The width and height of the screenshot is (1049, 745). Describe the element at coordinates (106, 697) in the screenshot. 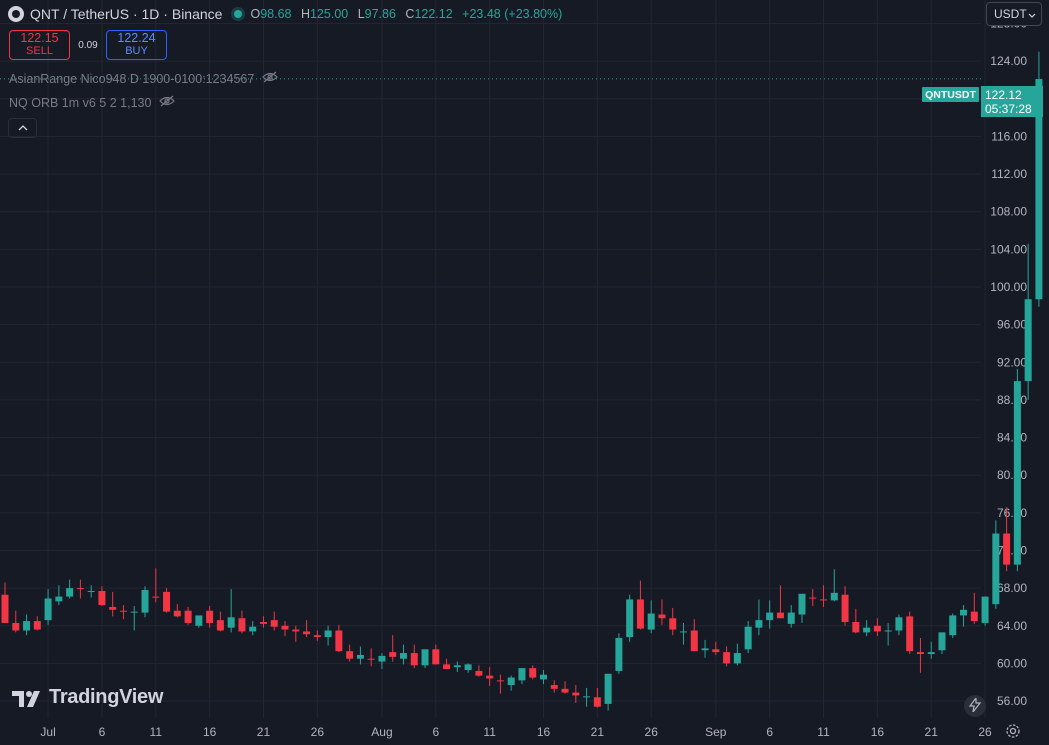

I see `logo-text: TradingView` at that location.